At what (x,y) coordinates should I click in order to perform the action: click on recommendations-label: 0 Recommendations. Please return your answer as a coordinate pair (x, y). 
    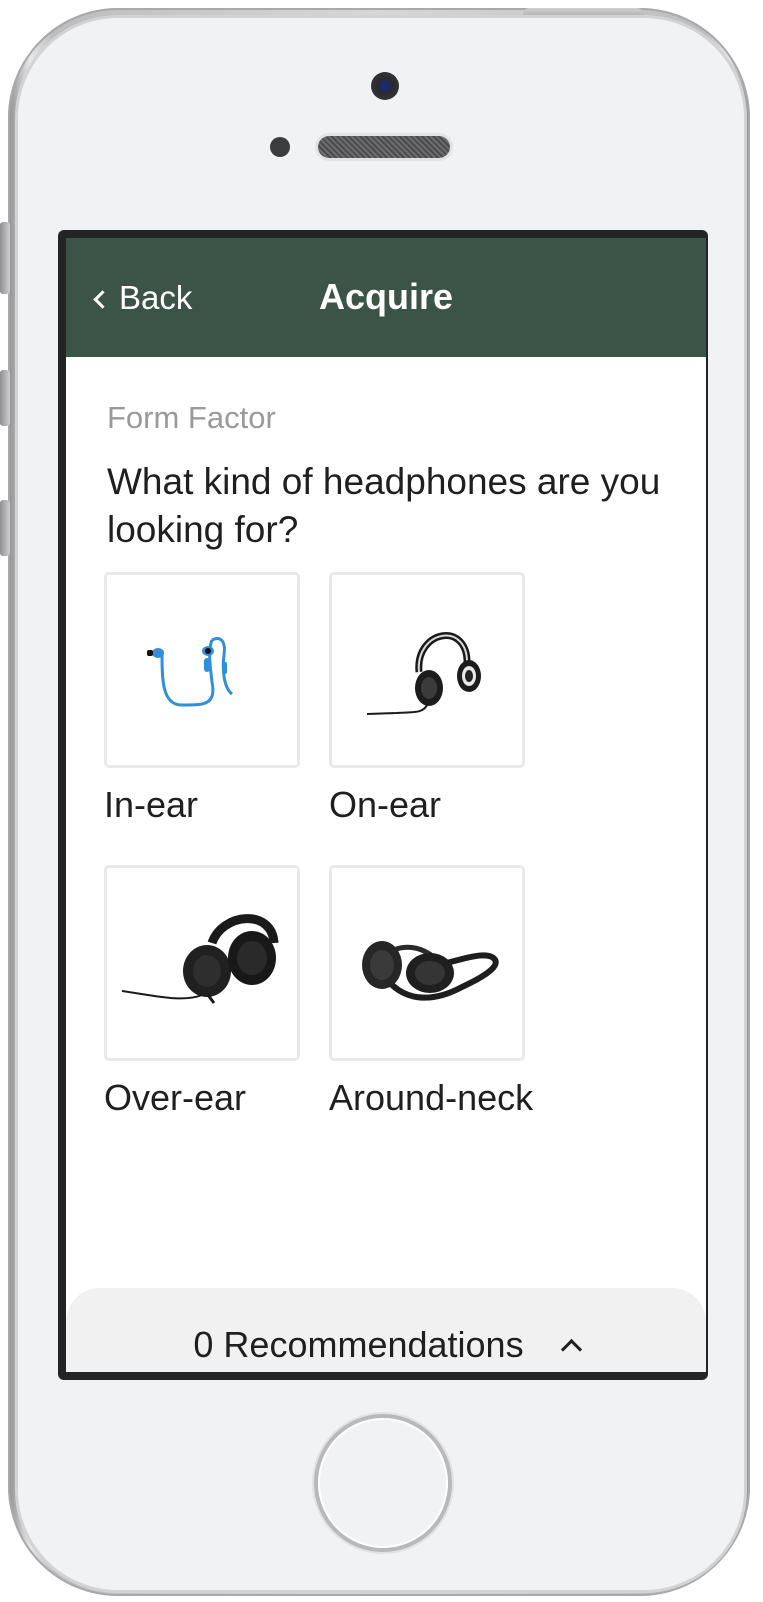
    Looking at the image, I should click on (358, 1344).